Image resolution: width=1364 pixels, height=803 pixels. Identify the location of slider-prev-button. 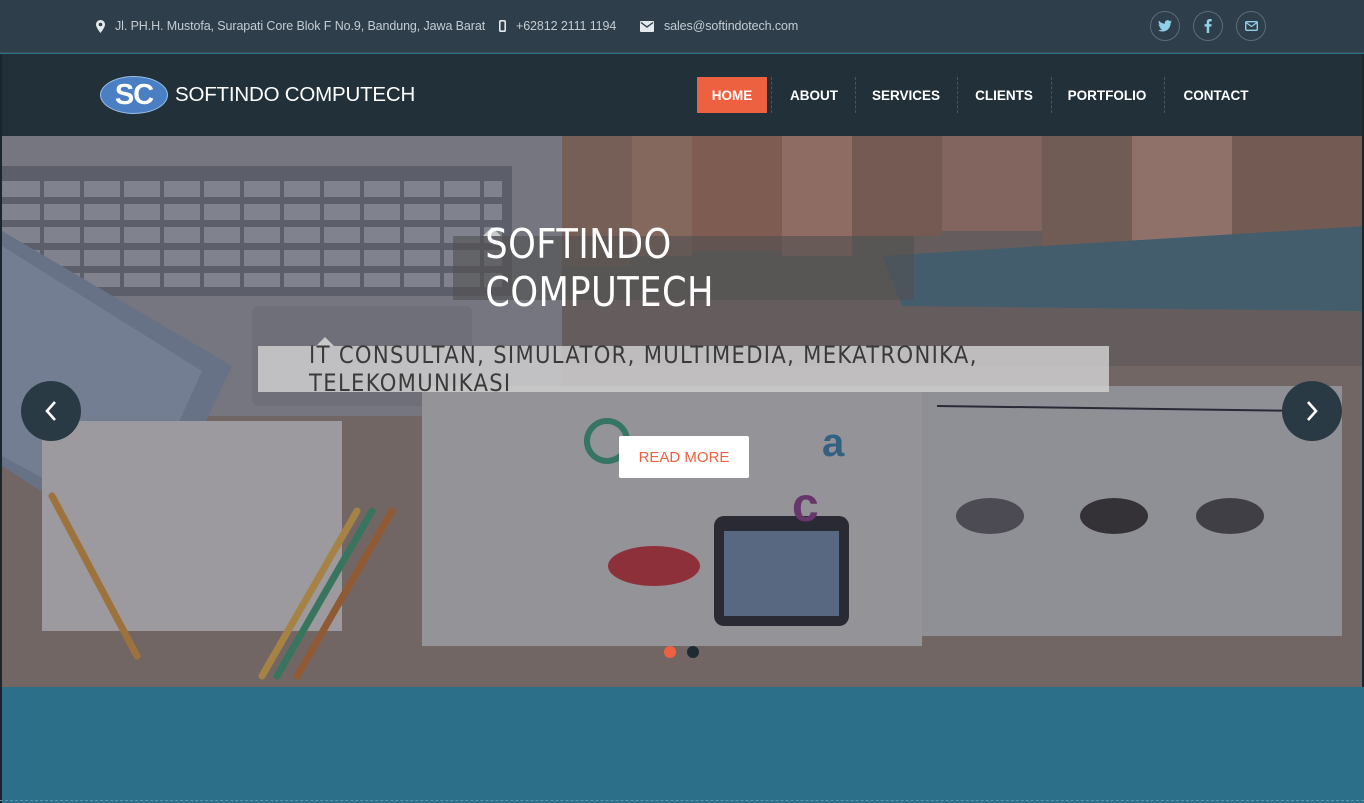
(51, 411).